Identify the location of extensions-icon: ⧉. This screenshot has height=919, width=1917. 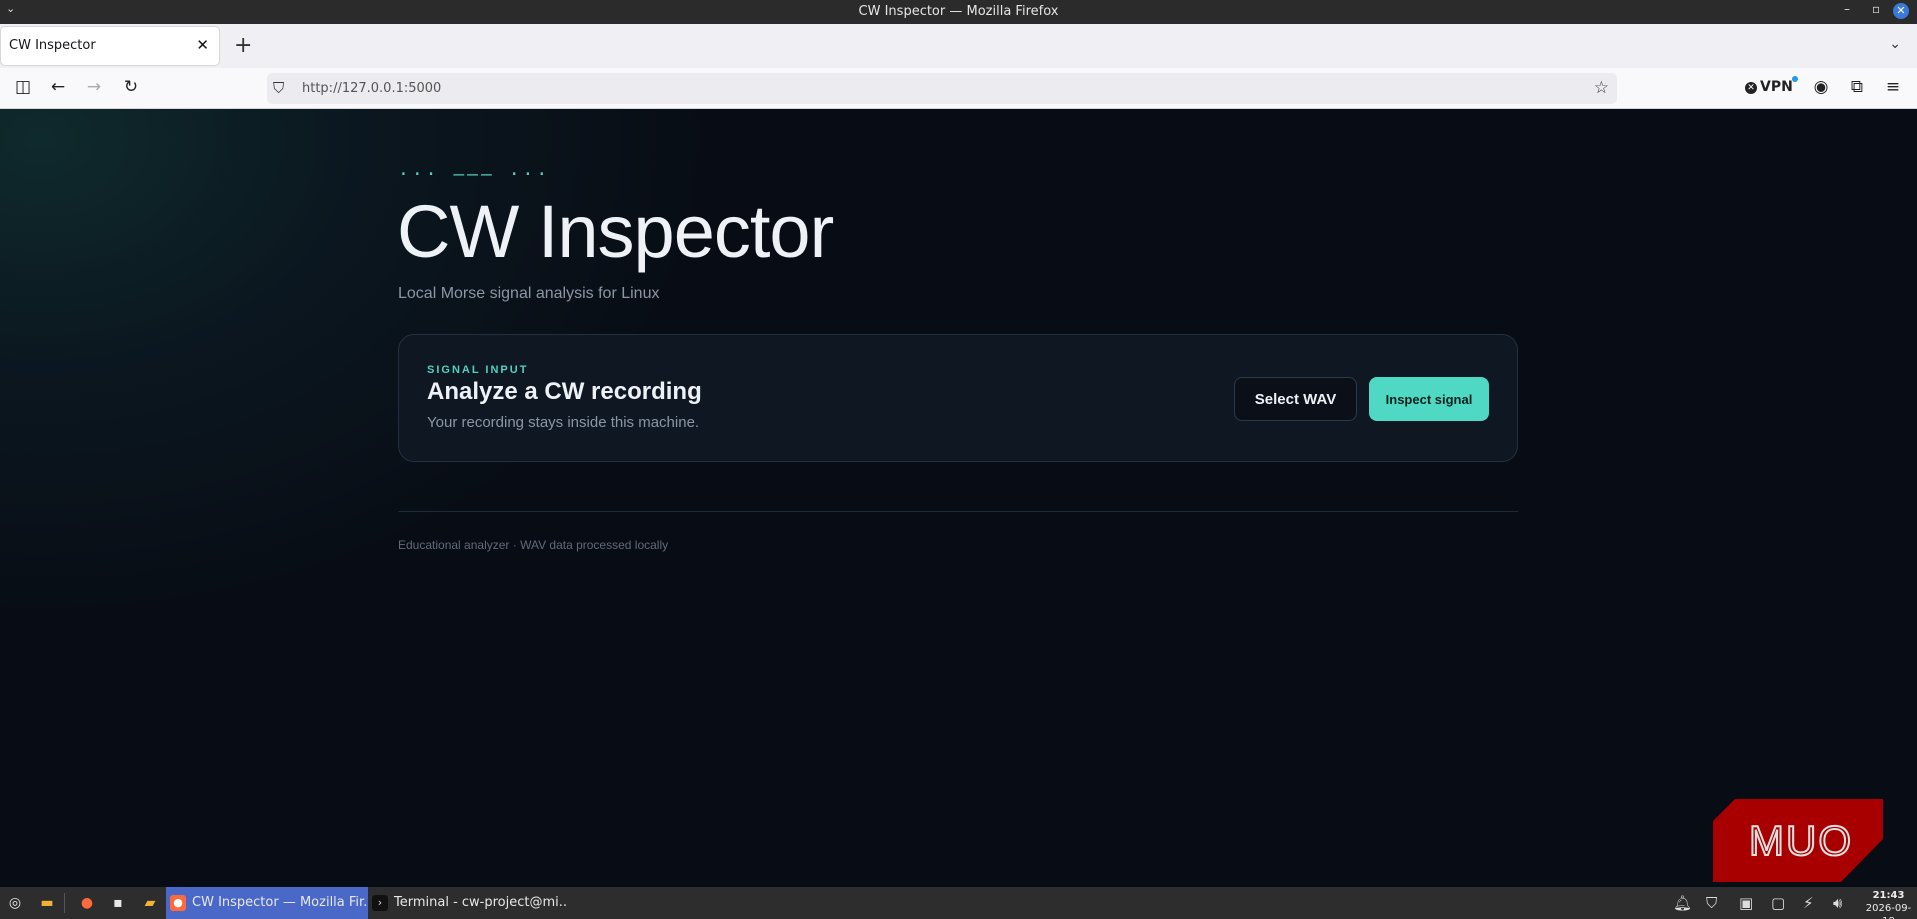
(1857, 87).